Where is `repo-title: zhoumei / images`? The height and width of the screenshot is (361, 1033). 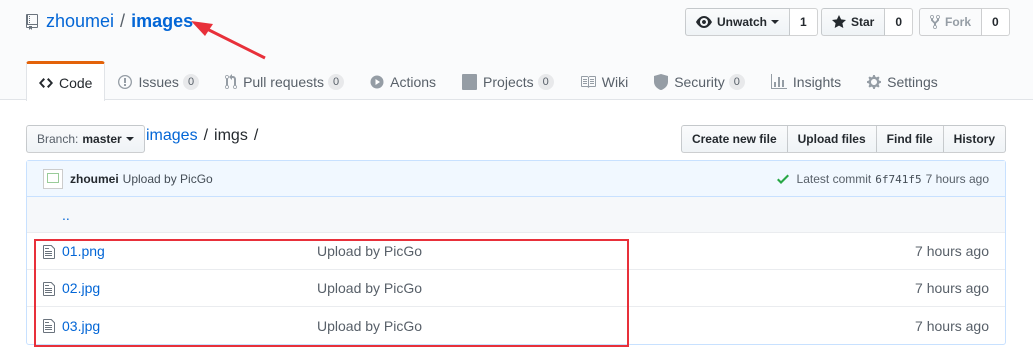 repo-title: zhoumei / images is located at coordinates (109, 21).